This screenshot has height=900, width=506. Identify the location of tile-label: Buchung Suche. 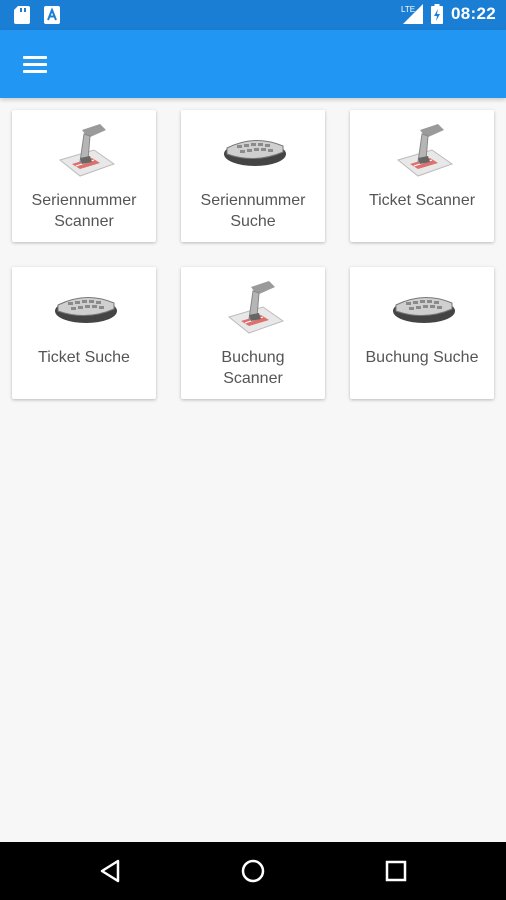
(422, 357).